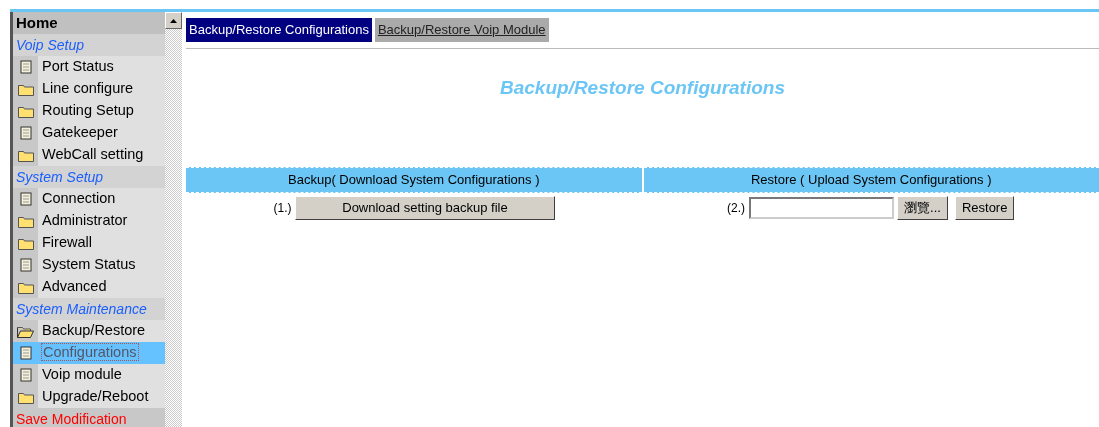  I want to click on section-header: Restore ( Upload System Configurations ), so click(871, 180).